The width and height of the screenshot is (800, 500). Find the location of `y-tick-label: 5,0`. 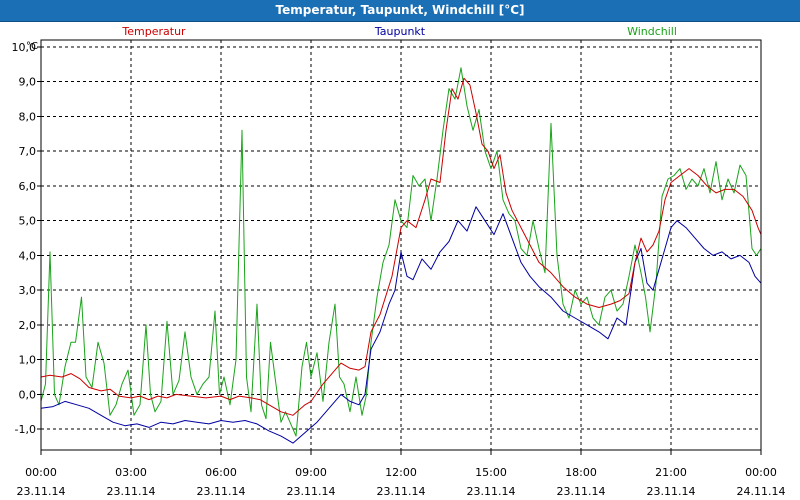

y-tick-label: 5,0 is located at coordinates (28, 221).